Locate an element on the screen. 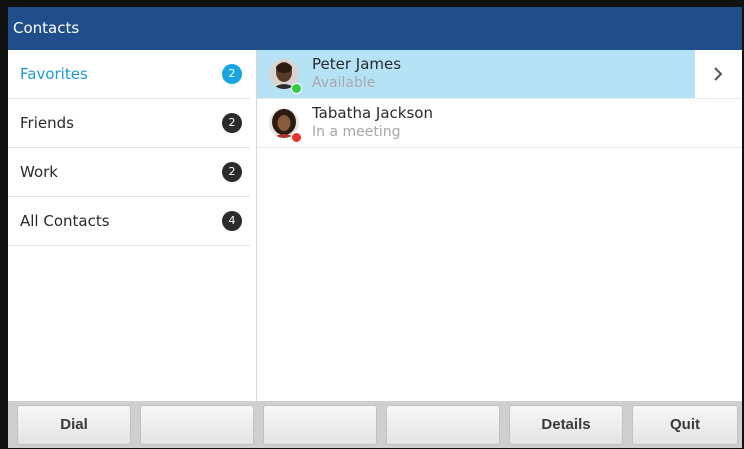 The height and width of the screenshot is (449, 744). contact-name: Tabatha Jackson is located at coordinates (372, 113).